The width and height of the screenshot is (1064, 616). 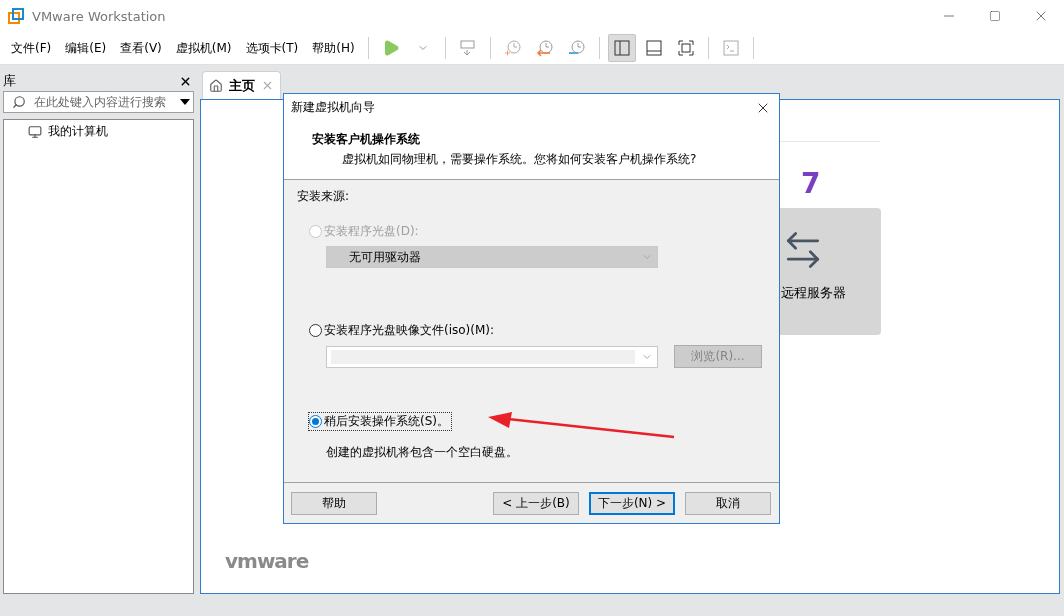 I want to click on vmware-logo: vmware, so click(x=267, y=561).